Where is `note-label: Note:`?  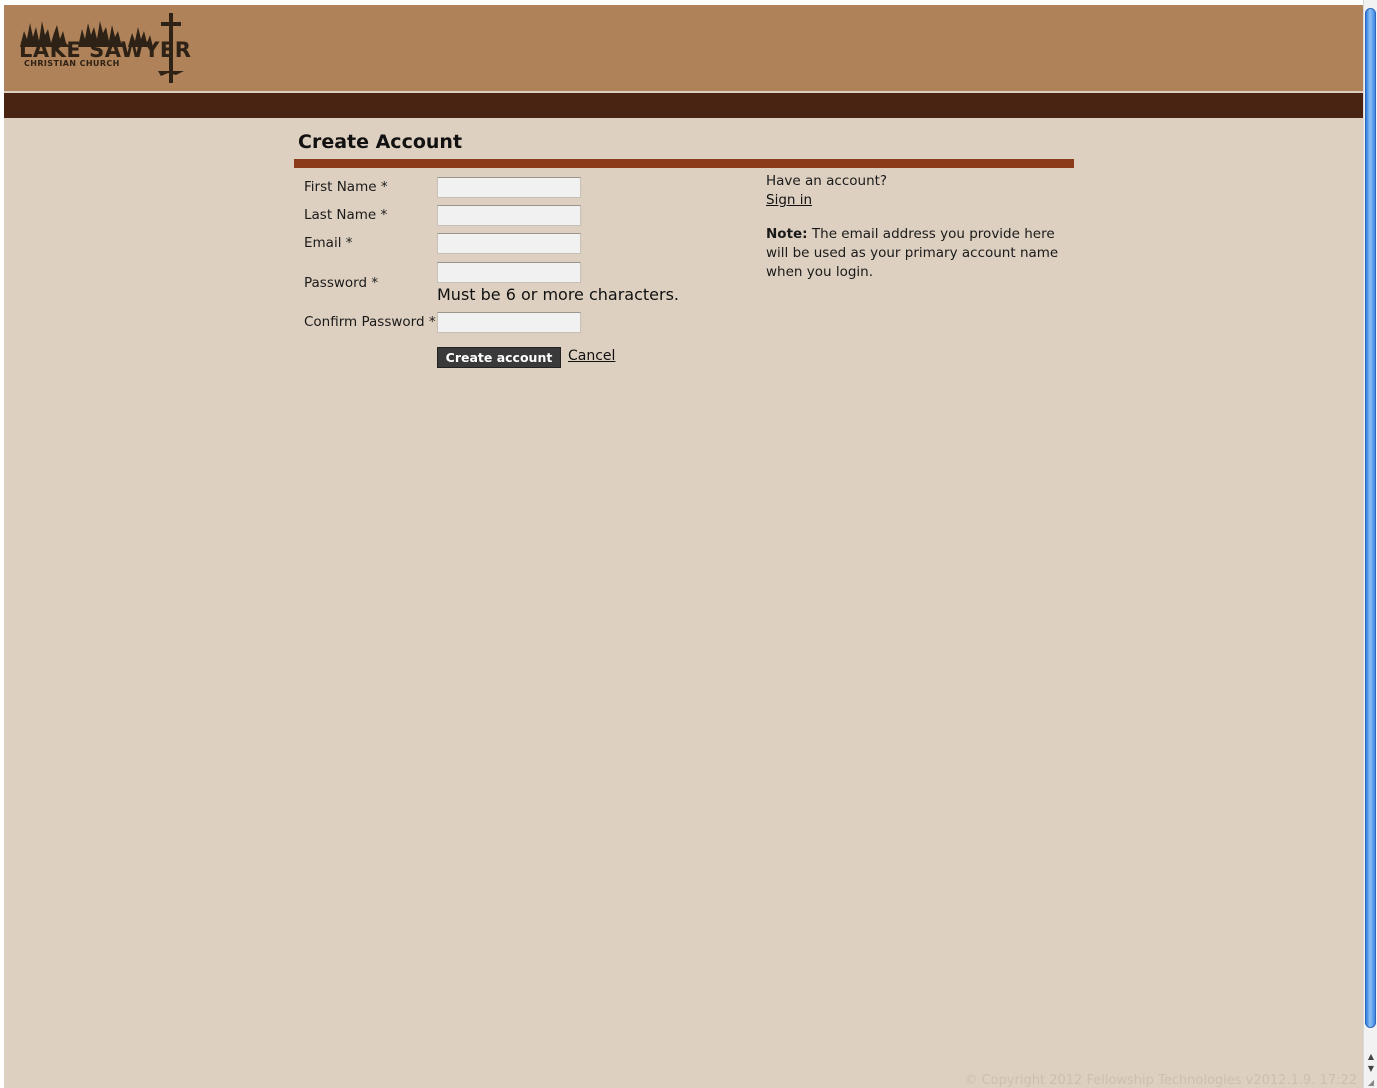 note-label: Note: is located at coordinates (787, 234).